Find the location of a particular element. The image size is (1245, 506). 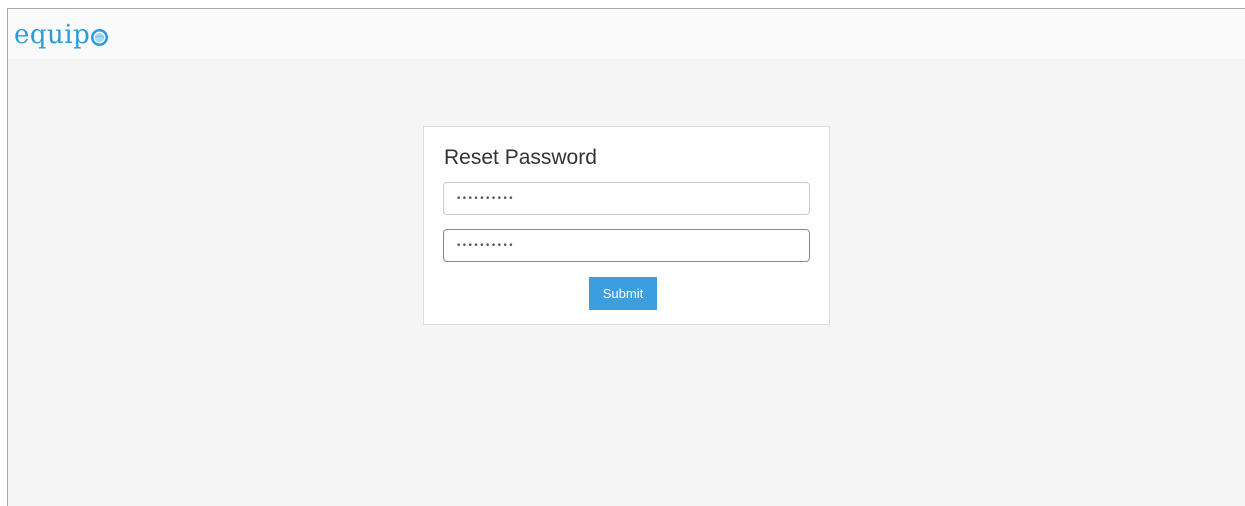

card-title: Reset Password is located at coordinates (520, 157).